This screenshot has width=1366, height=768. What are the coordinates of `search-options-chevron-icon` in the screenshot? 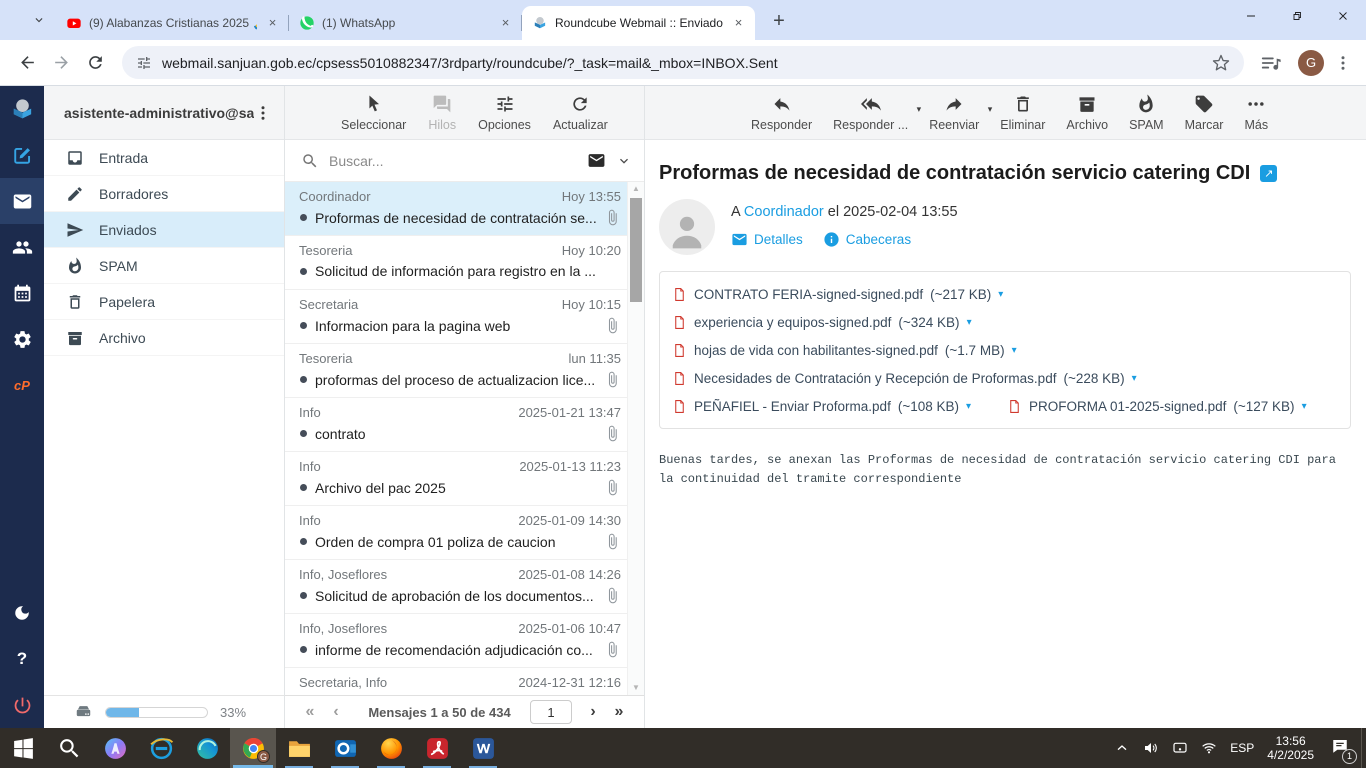 It's located at (624, 161).